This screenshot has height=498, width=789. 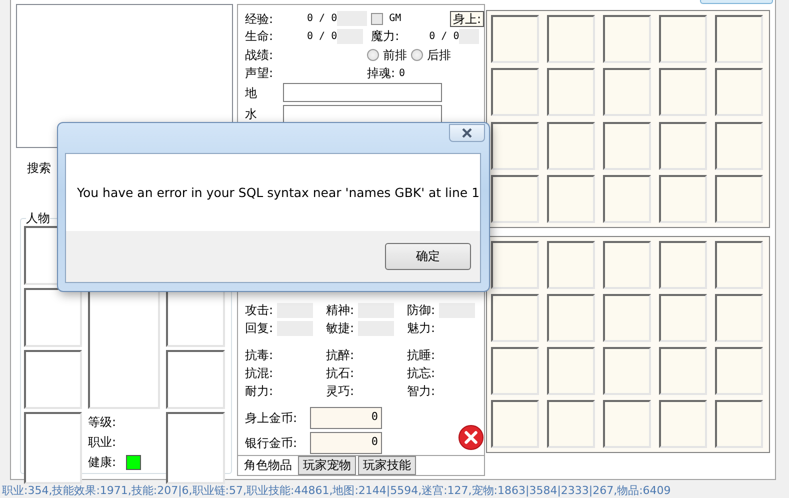 What do you see at coordinates (327, 465) in the screenshot?
I see `tab: 玩家宠物` at bounding box center [327, 465].